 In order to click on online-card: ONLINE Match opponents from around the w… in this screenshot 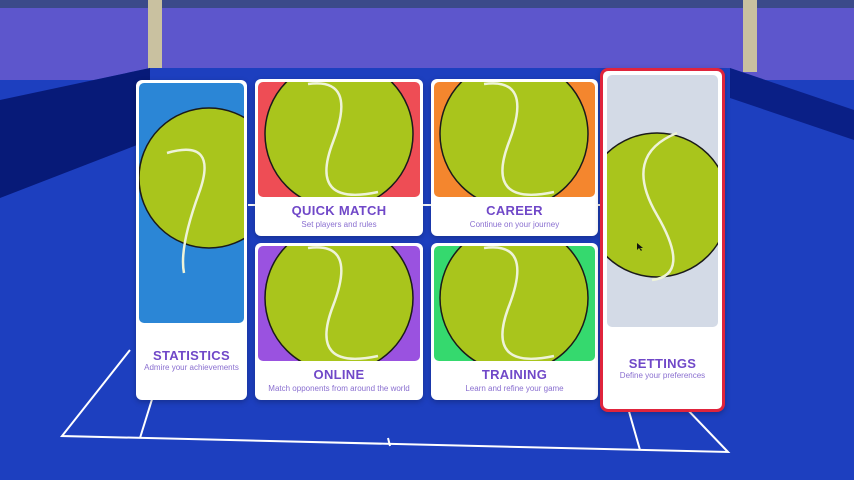, I will do `click(339, 321)`.